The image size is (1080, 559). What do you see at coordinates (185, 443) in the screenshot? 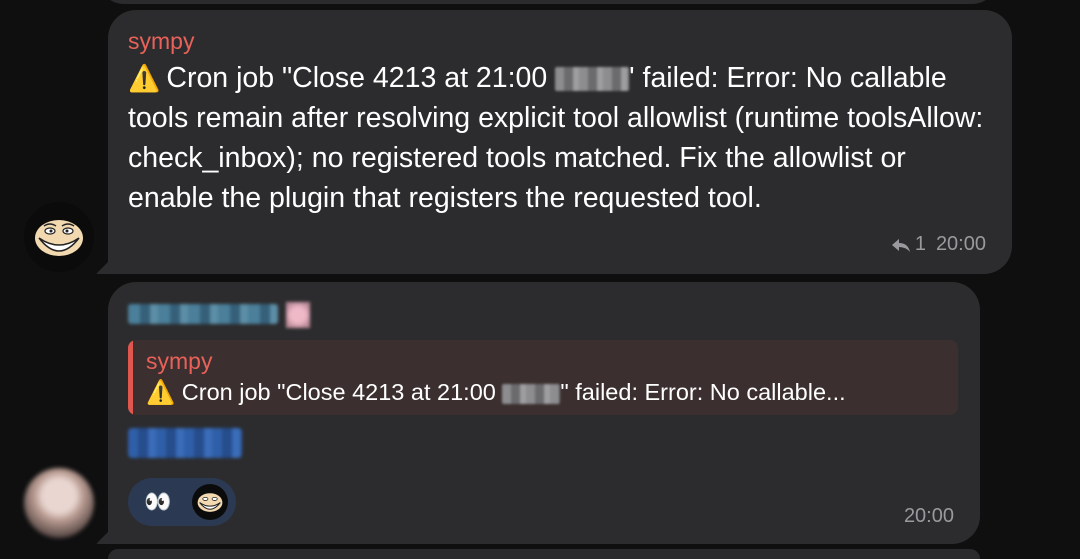
I see `mention-link-blurred` at bounding box center [185, 443].